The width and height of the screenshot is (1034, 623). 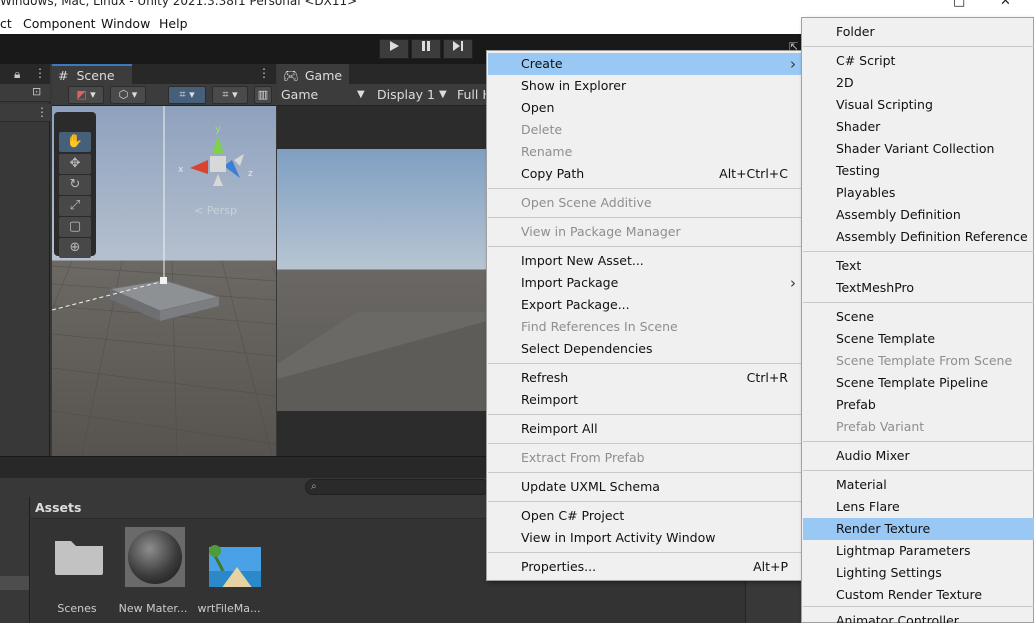 What do you see at coordinates (77, 572) in the screenshot?
I see `asset-scenes: Scenes` at bounding box center [77, 572].